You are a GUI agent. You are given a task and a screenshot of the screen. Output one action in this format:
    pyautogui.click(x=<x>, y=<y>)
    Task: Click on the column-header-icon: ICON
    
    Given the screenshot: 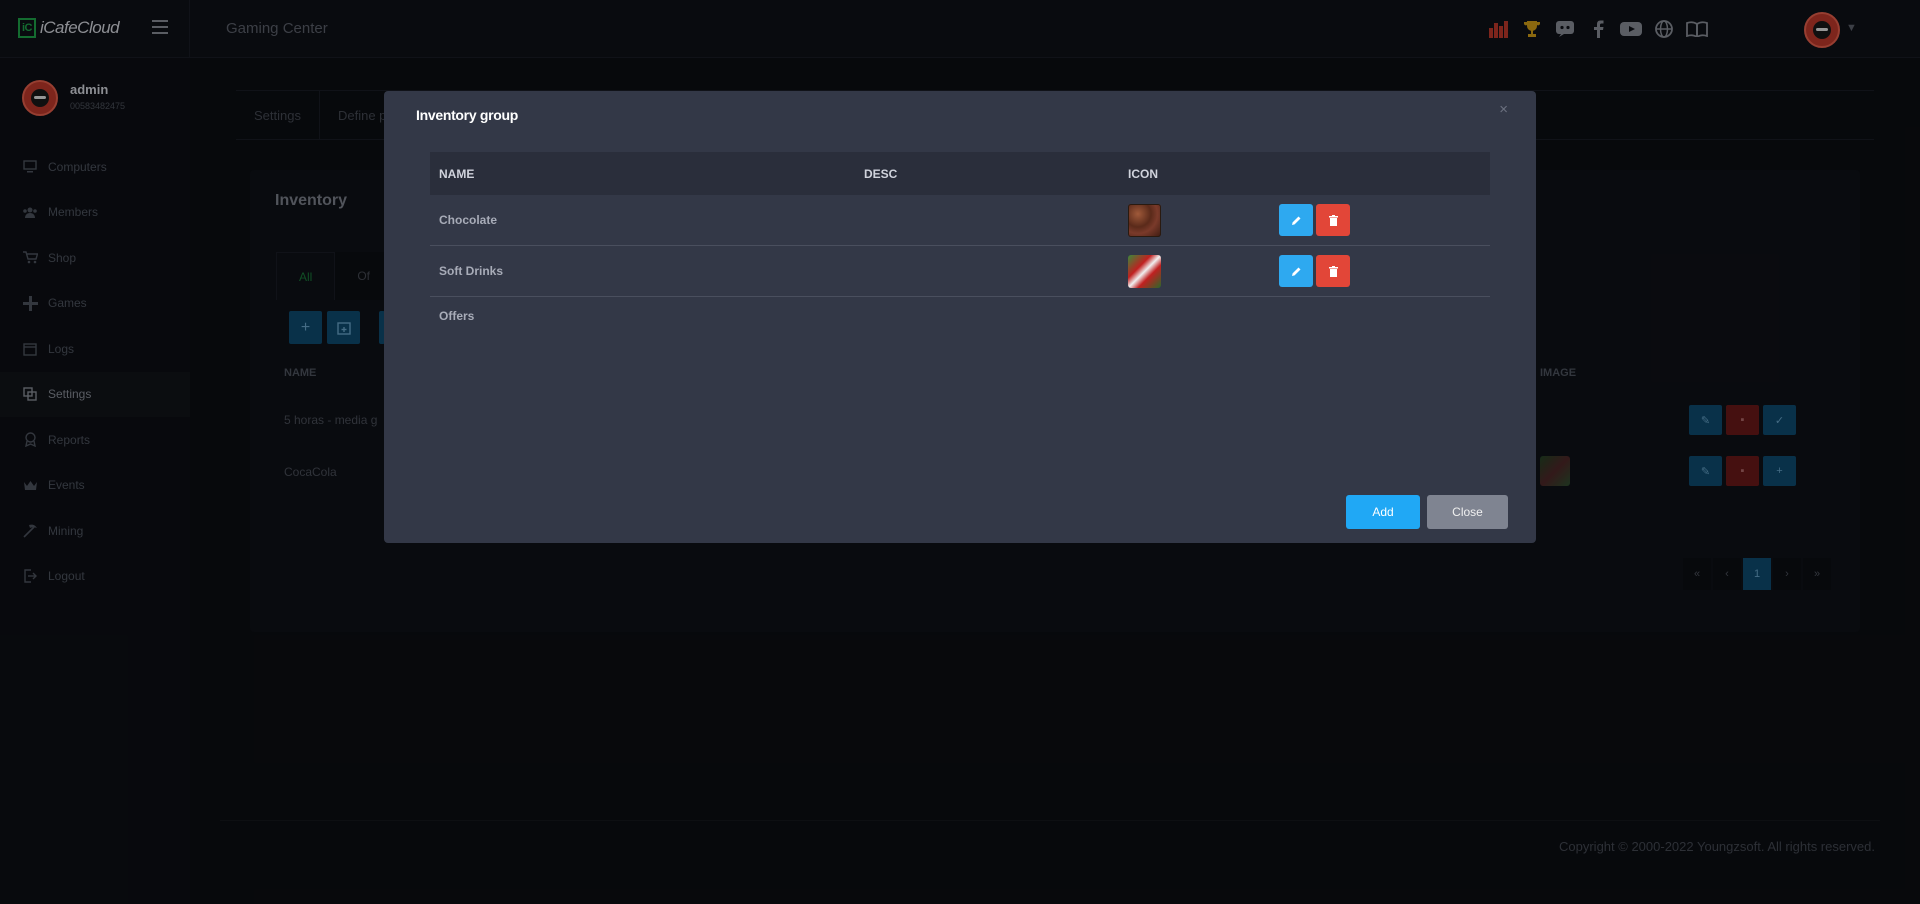 What is the action you would take?
    pyautogui.click(x=1143, y=173)
    